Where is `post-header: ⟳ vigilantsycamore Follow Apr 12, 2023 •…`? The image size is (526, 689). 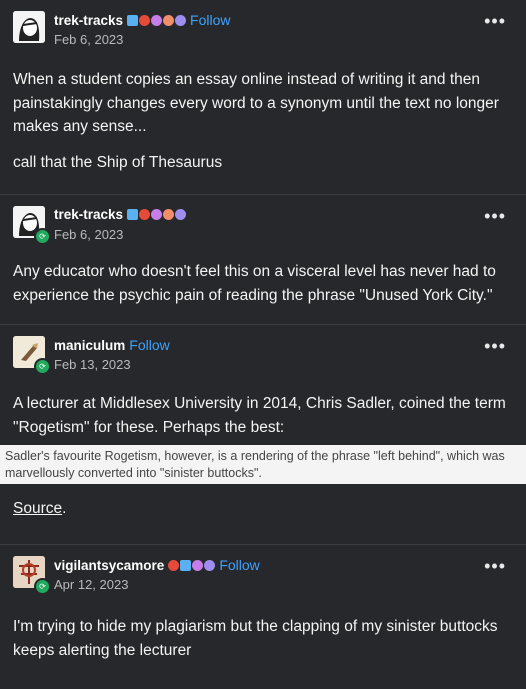 post-header: ⟳ vigilantsycamore Follow Apr 12, 2023 •… is located at coordinates (263, 574).